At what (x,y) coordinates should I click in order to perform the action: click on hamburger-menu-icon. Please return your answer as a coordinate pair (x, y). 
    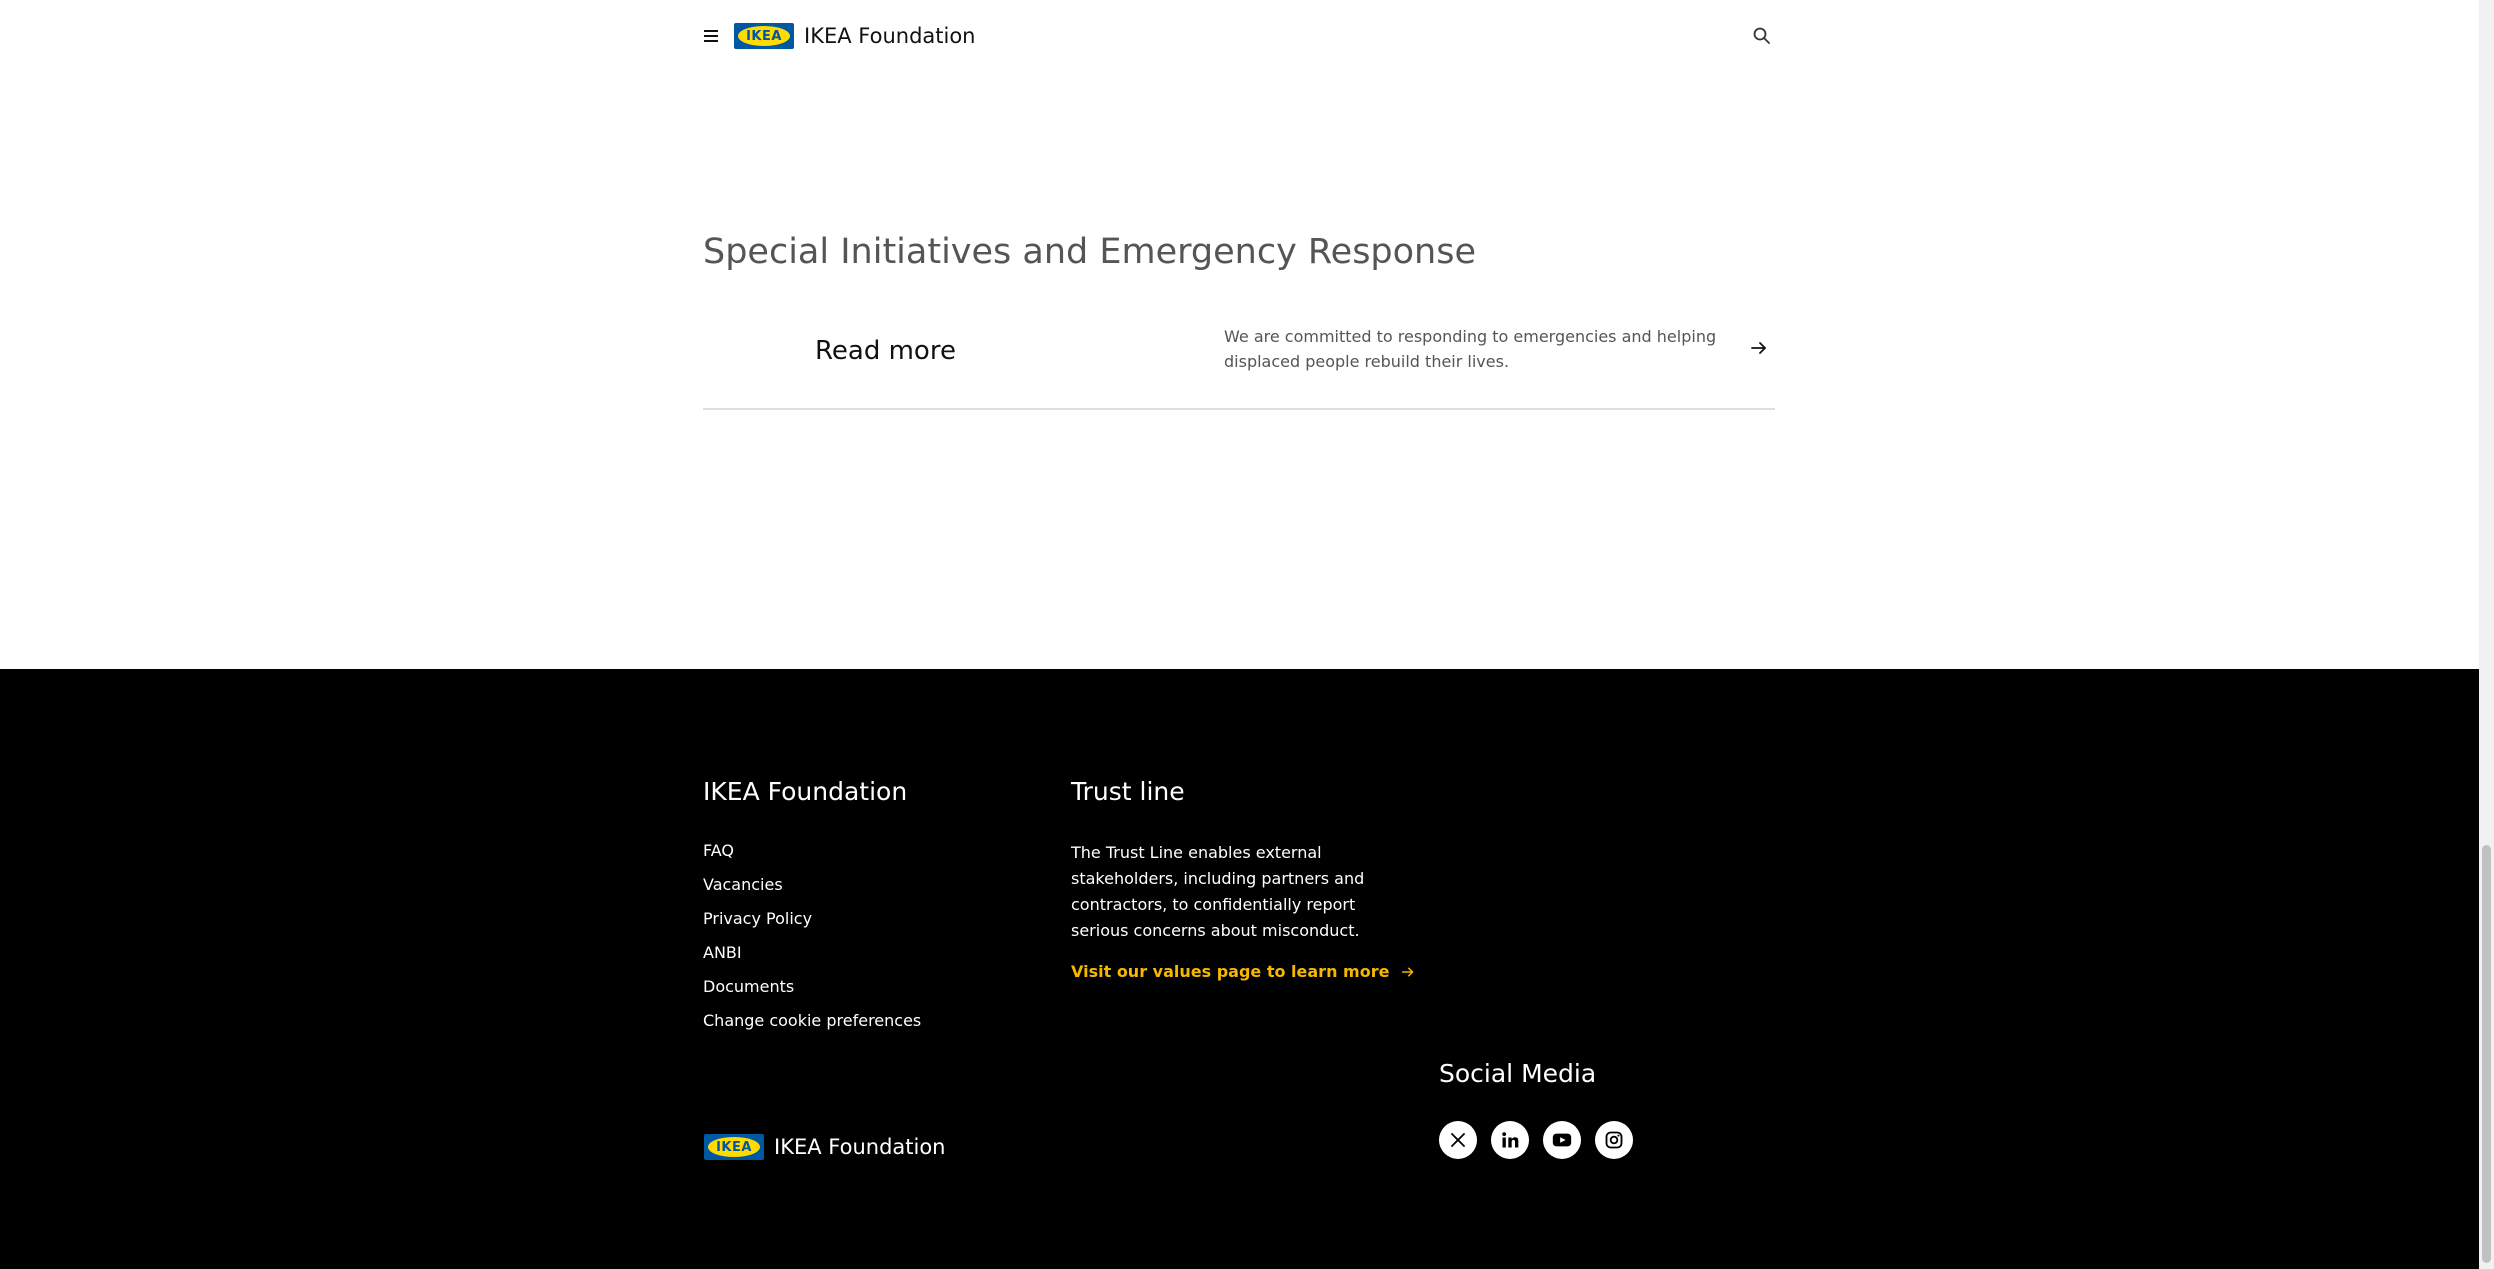
    Looking at the image, I should click on (711, 36).